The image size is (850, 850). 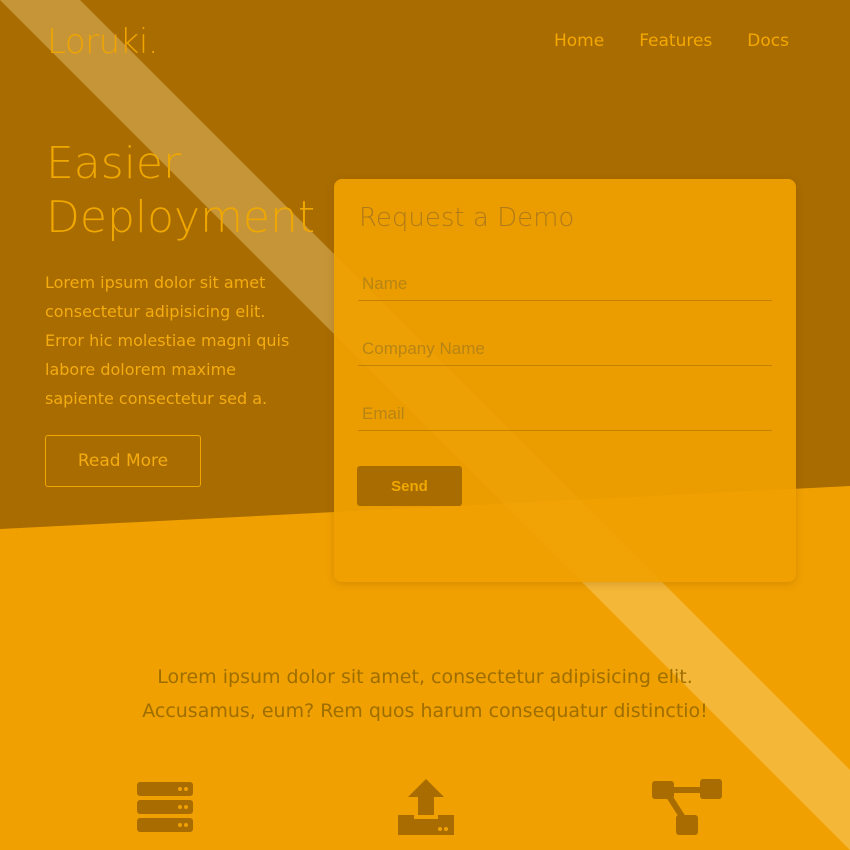 What do you see at coordinates (103, 42) in the screenshot?
I see `brand-logo: Loruki.` at bounding box center [103, 42].